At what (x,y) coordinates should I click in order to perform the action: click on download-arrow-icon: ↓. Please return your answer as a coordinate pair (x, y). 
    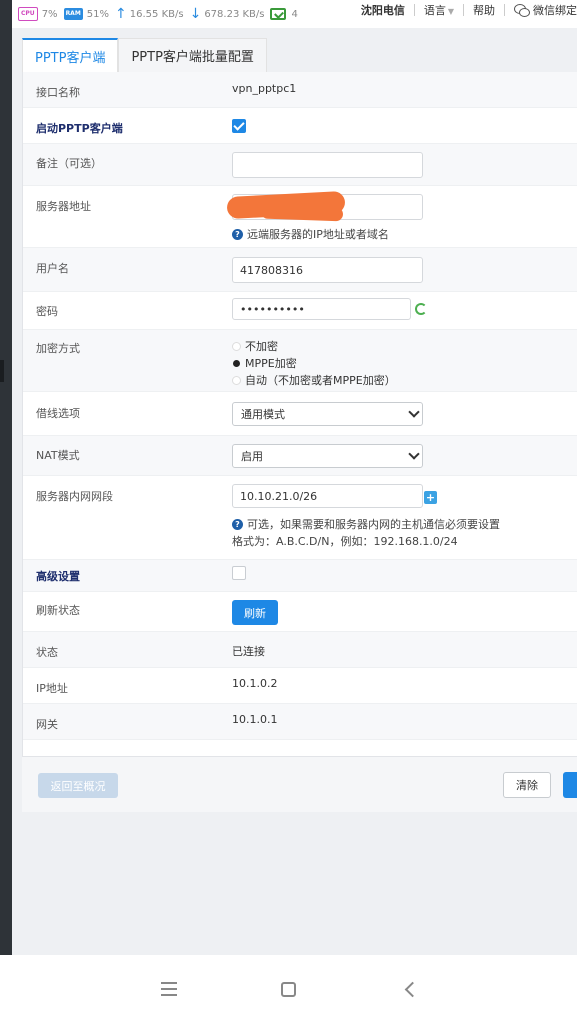
    Looking at the image, I should click on (195, 14).